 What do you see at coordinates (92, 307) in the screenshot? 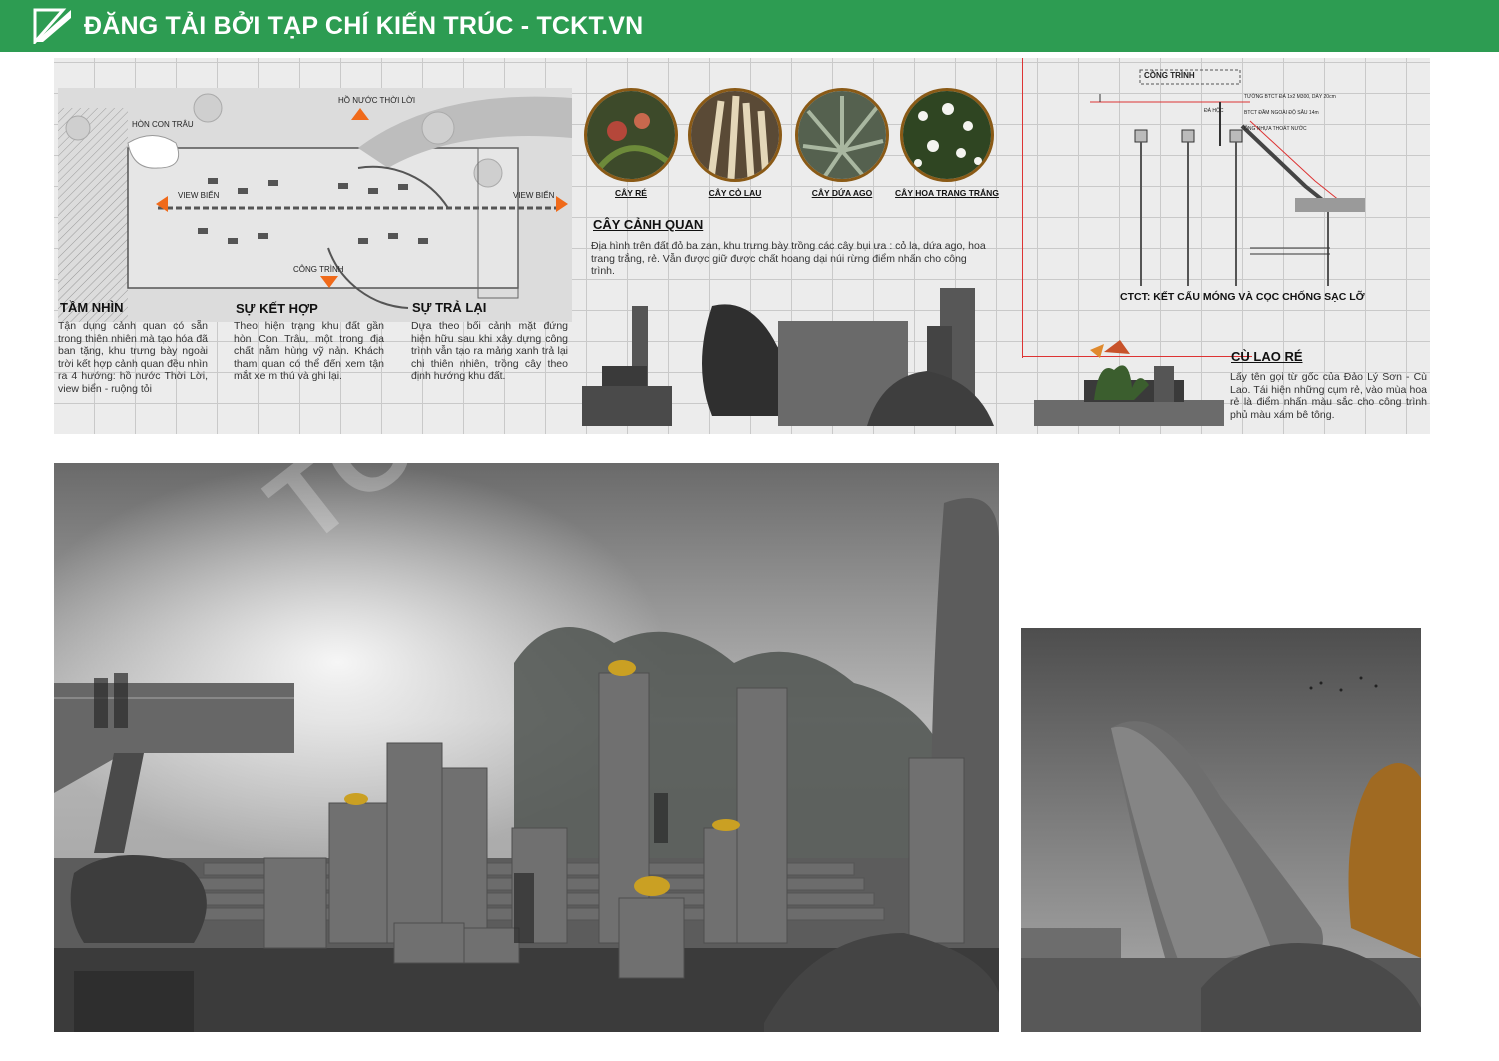
I see `section-title-tam-nhin: TẦM NHÌN` at bounding box center [92, 307].